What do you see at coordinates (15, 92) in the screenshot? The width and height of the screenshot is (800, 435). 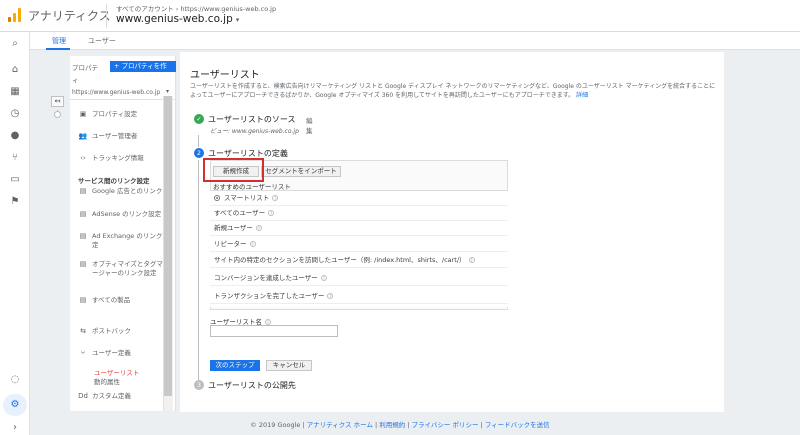 I see `dashboard-icon: ▦` at bounding box center [15, 92].